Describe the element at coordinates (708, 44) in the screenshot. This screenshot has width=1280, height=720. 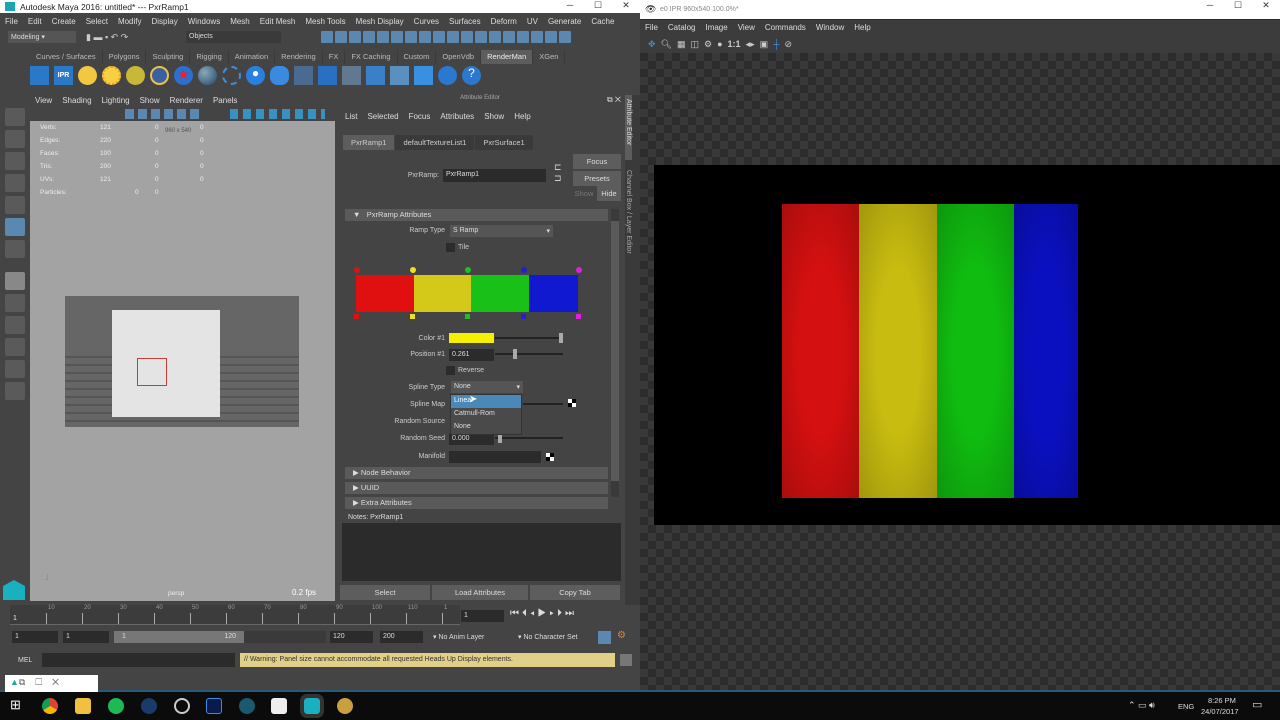
I see `gear-icon: ⚙` at that location.